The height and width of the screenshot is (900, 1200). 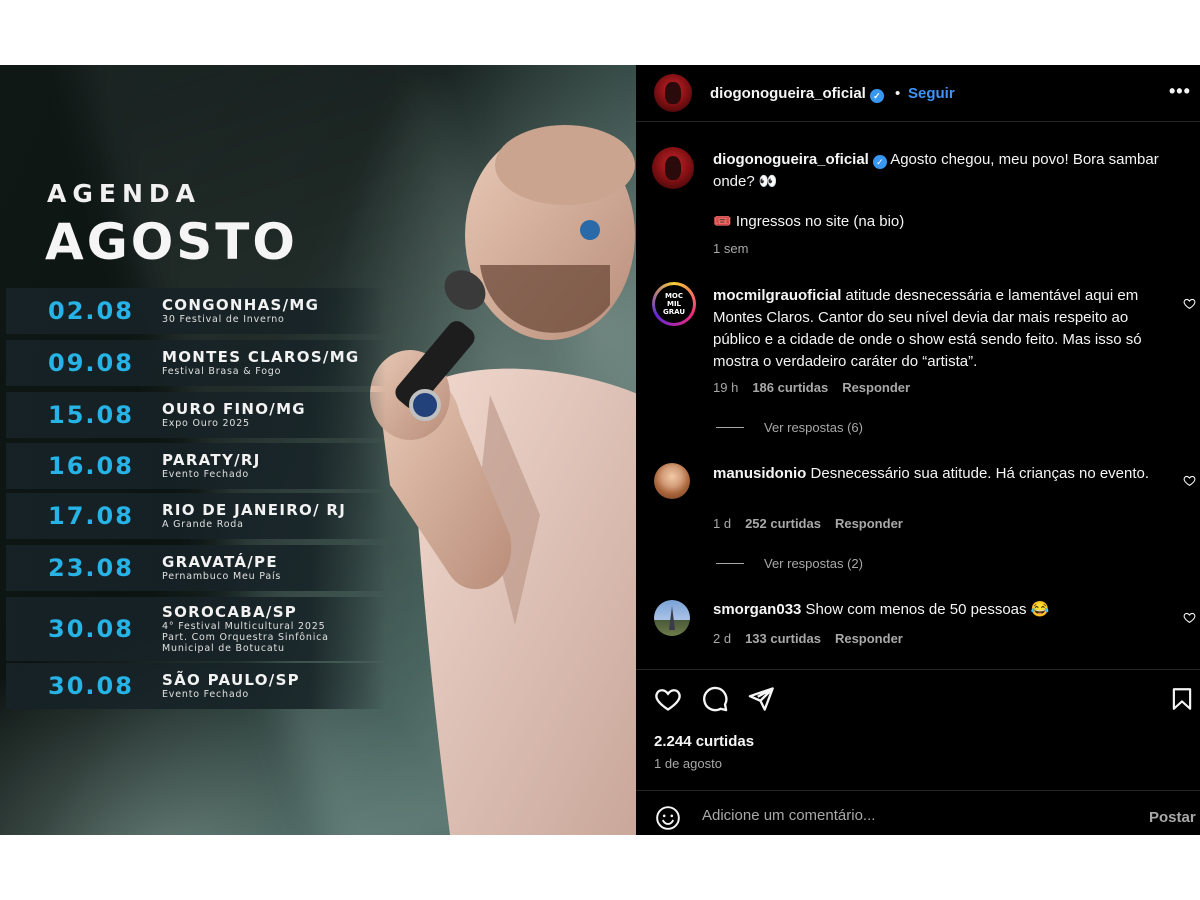 I want to click on tour-city: OURO FINO/MG, so click(x=234, y=409).